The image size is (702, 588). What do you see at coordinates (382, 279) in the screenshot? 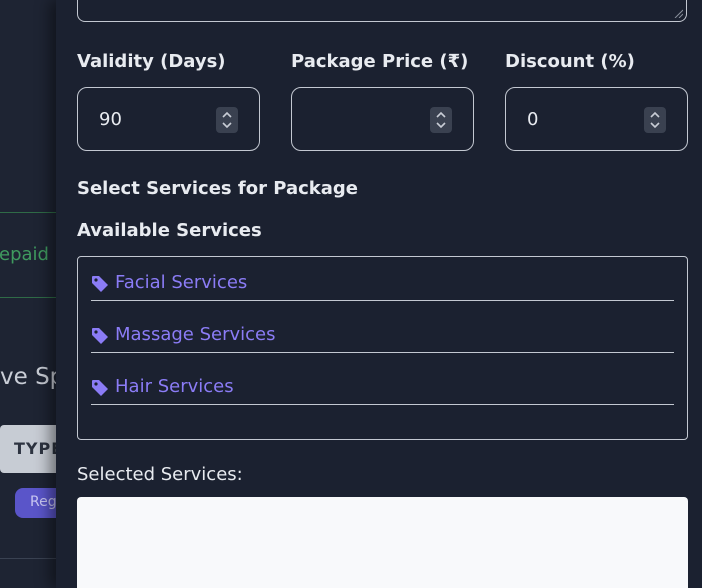
I see `service-item-facial: Facial Services` at bounding box center [382, 279].